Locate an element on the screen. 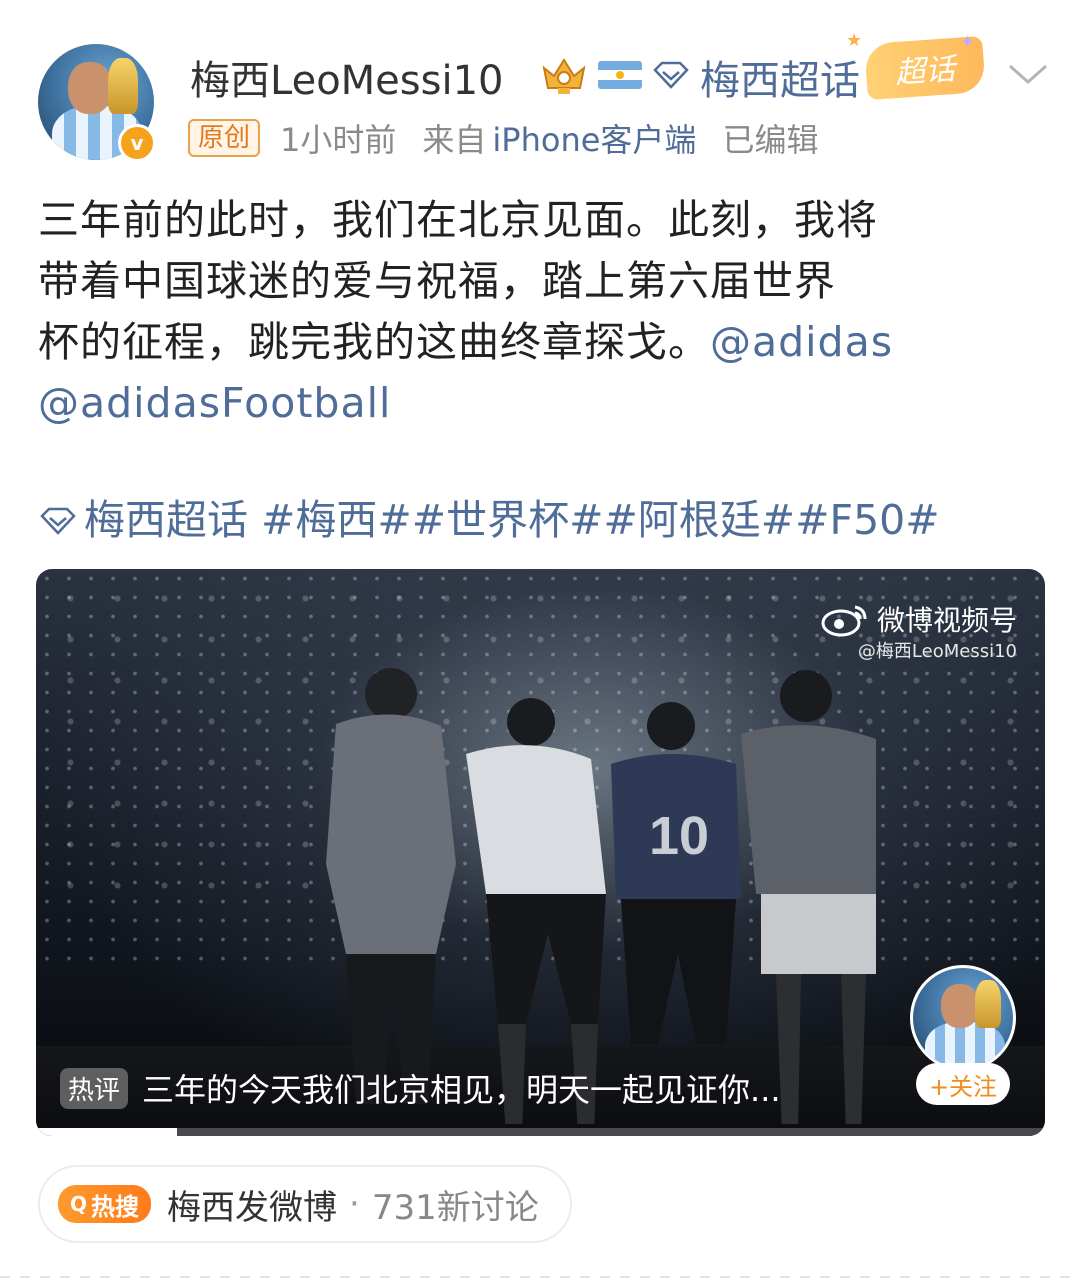 This screenshot has width=1080, height=1285. hot-search-pill: Q 热搜 梅西发微博 · 731新讨论 is located at coordinates (305, 1204).